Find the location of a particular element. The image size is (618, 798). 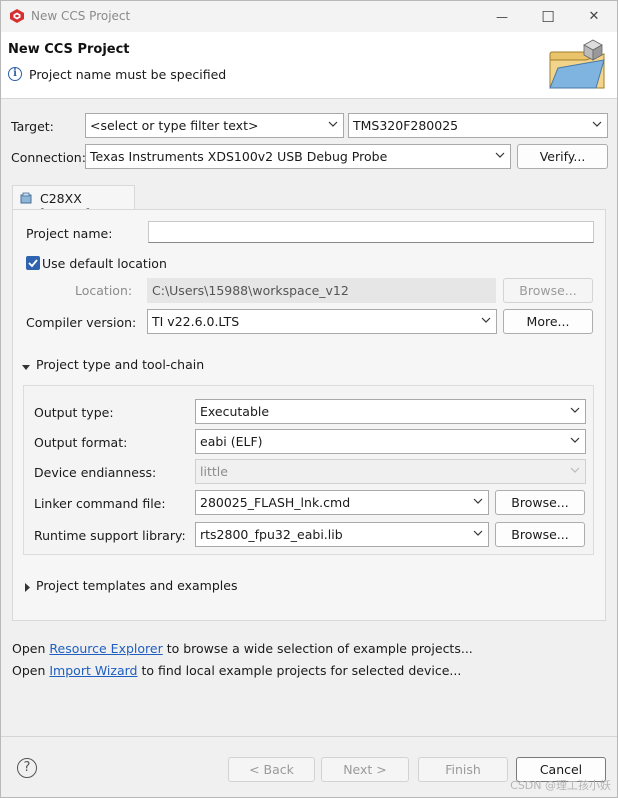

compiler-version-label: Compiler version: is located at coordinates (81, 322).